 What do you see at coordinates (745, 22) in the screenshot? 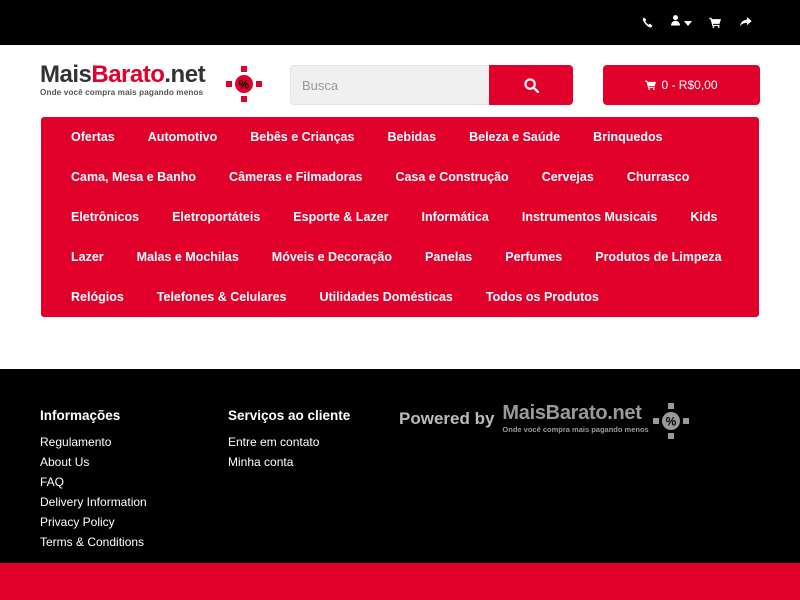
I see `share-icon` at bounding box center [745, 22].